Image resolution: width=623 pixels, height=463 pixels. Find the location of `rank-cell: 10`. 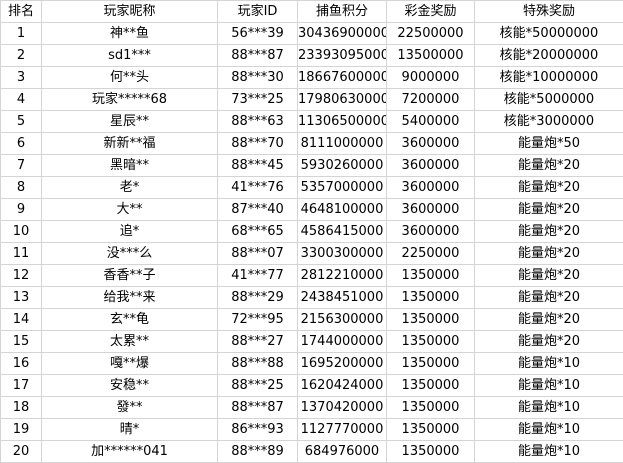

rank-cell: 10 is located at coordinates (21, 232).